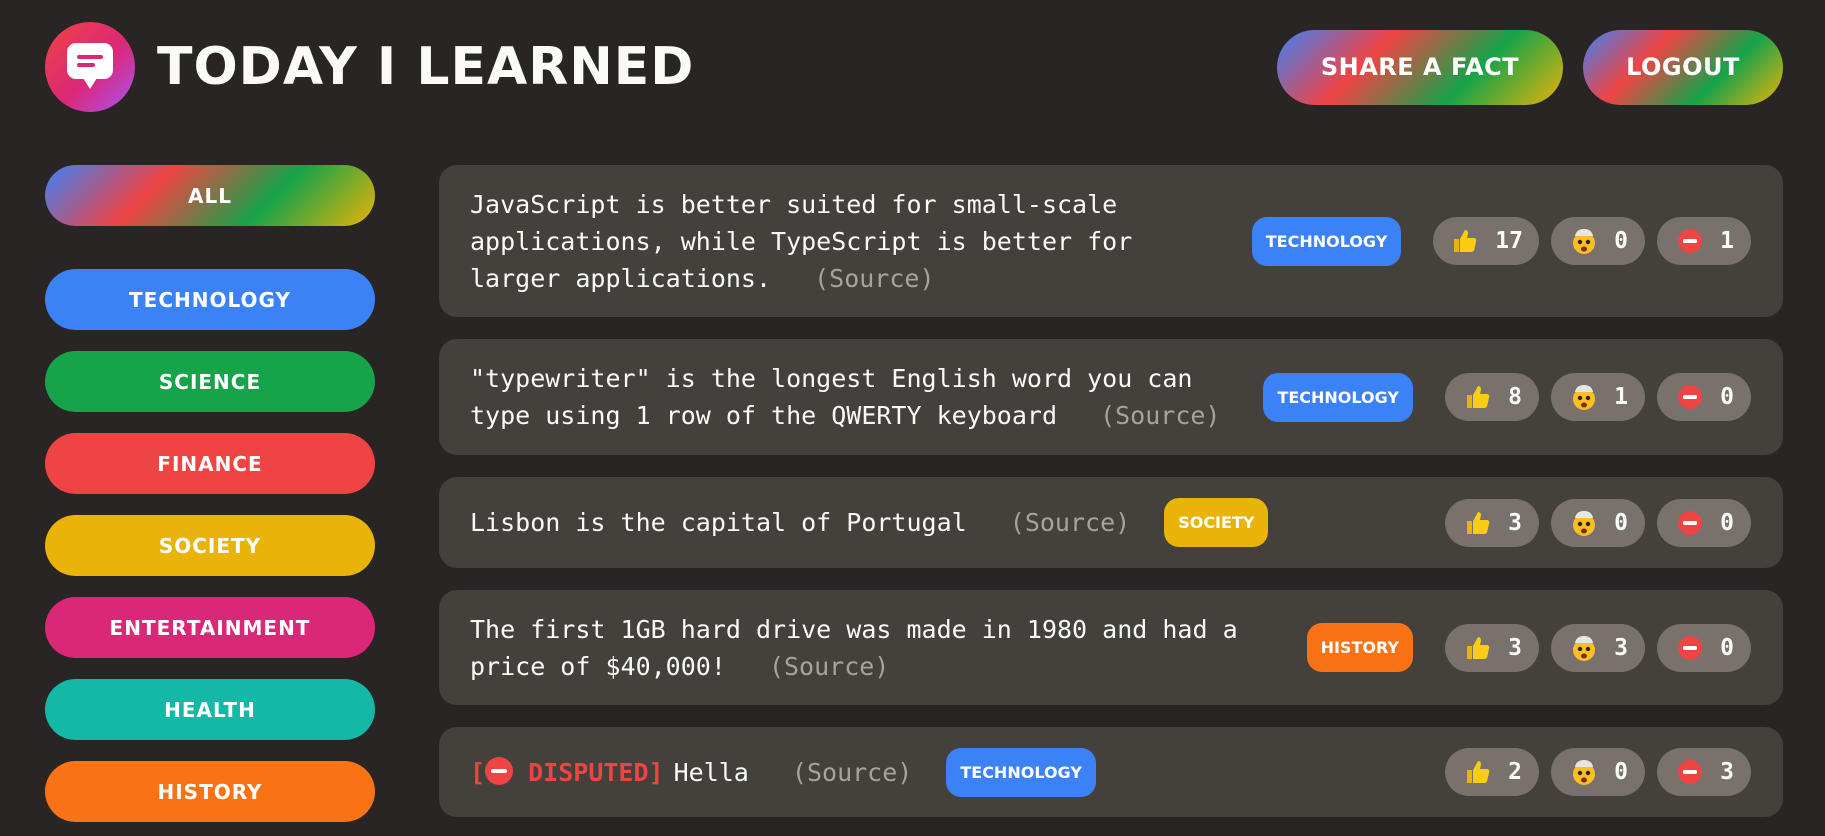  Describe the element at coordinates (1515, 772) in the screenshot. I see `interesting-count: 2` at that location.